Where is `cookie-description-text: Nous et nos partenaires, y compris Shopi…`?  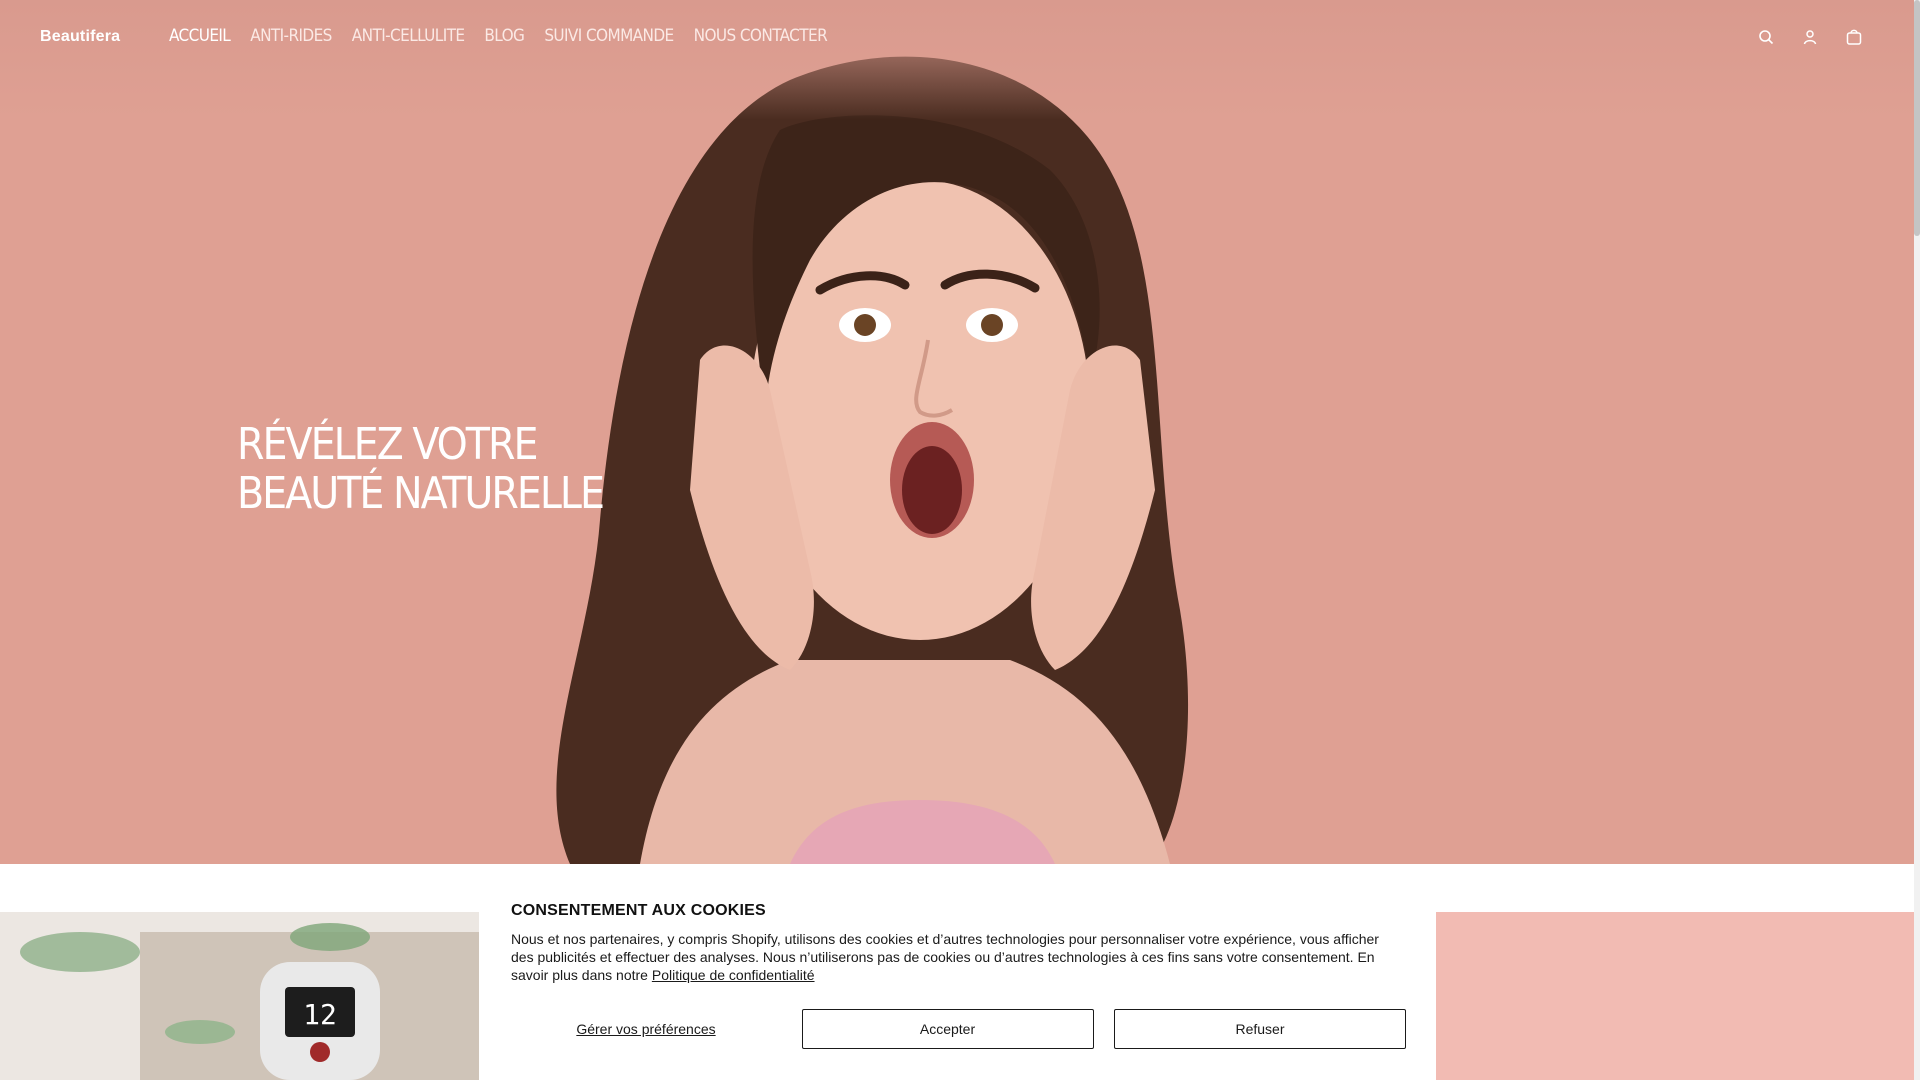 cookie-description-text: Nous et nos partenaires, y compris Shopi… is located at coordinates (945, 957).